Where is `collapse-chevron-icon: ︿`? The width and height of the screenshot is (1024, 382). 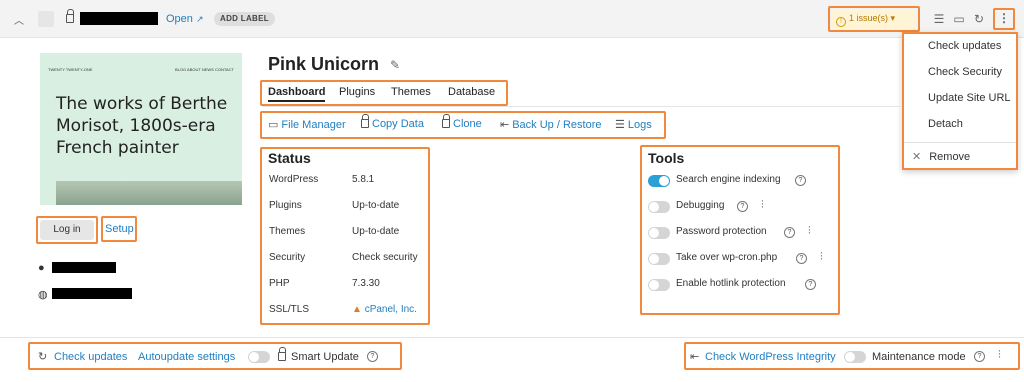 collapse-chevron-icon: ︿ is located at coordinates (19, 19).